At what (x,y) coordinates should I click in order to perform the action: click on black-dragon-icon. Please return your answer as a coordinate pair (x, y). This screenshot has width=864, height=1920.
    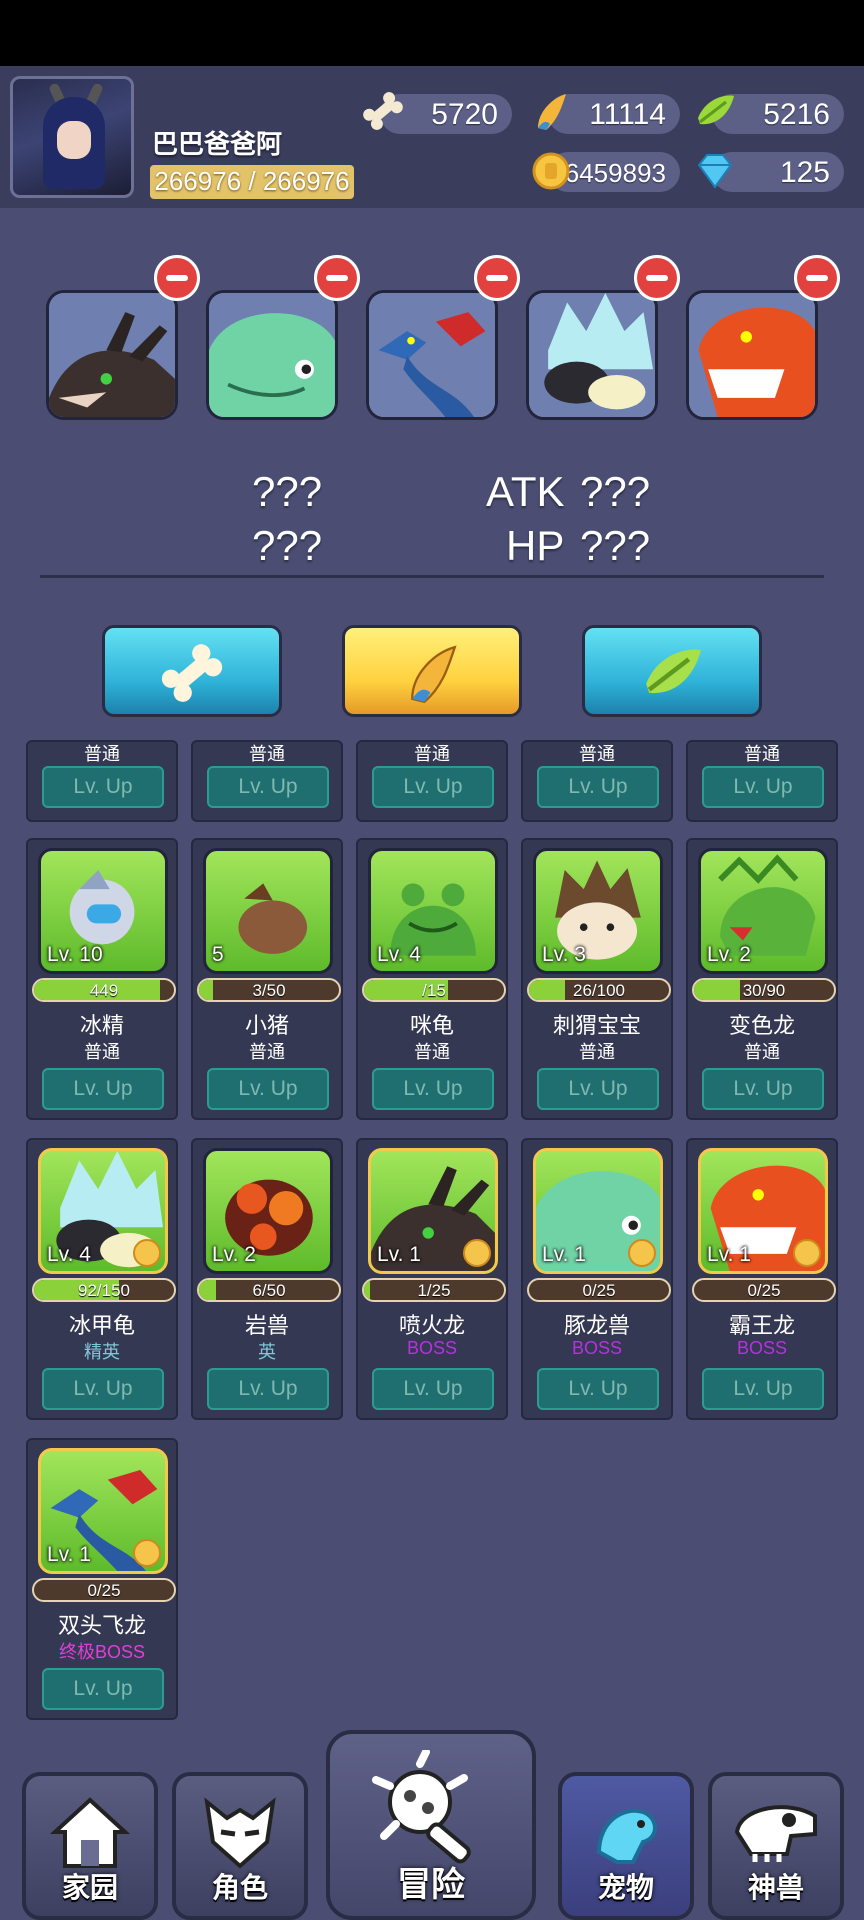
    Looking at the image, I should click on (112, 355).